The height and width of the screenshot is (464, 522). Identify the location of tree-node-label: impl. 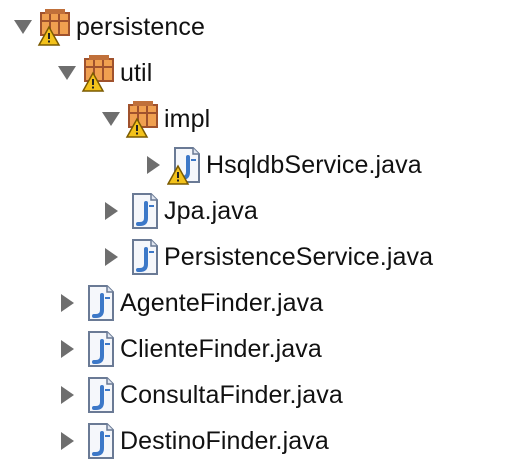
(187, 118).